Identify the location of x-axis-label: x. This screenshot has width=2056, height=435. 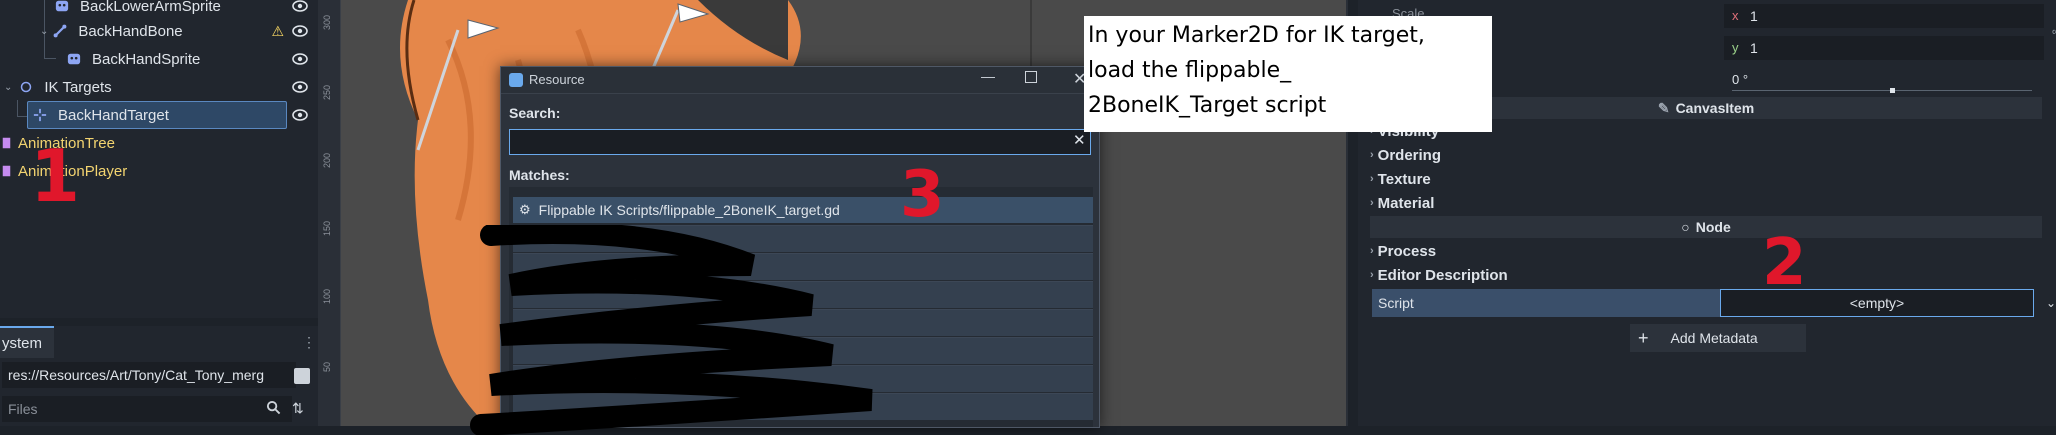
(1735, 15).